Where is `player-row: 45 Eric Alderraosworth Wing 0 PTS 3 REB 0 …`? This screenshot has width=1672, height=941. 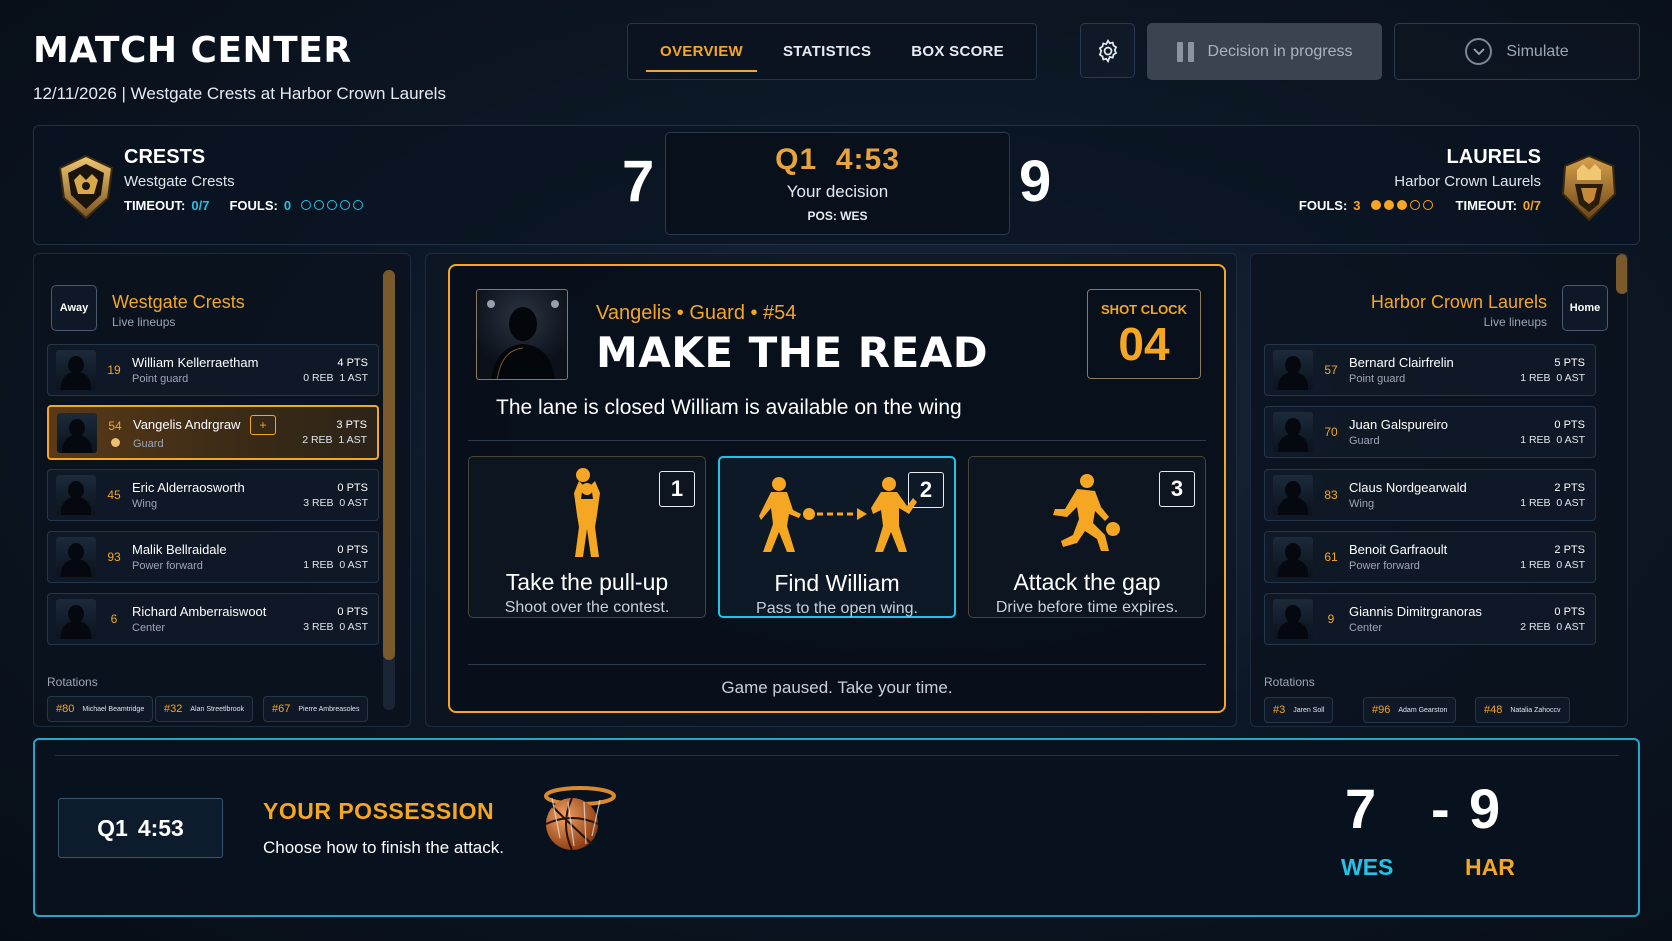
player-row: 45 Eric Alderraosworth Wing 0 PTS 3 REB 0 … is located at coordinates (213, 495).